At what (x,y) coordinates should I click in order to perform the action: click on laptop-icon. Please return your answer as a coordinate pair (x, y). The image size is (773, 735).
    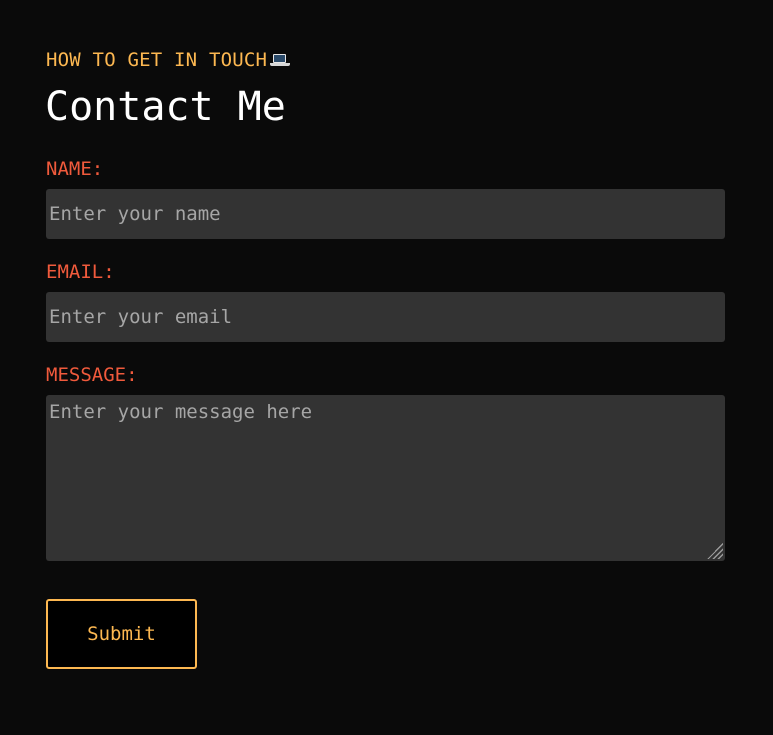
    Looking at the image, I should click on (280, 60).